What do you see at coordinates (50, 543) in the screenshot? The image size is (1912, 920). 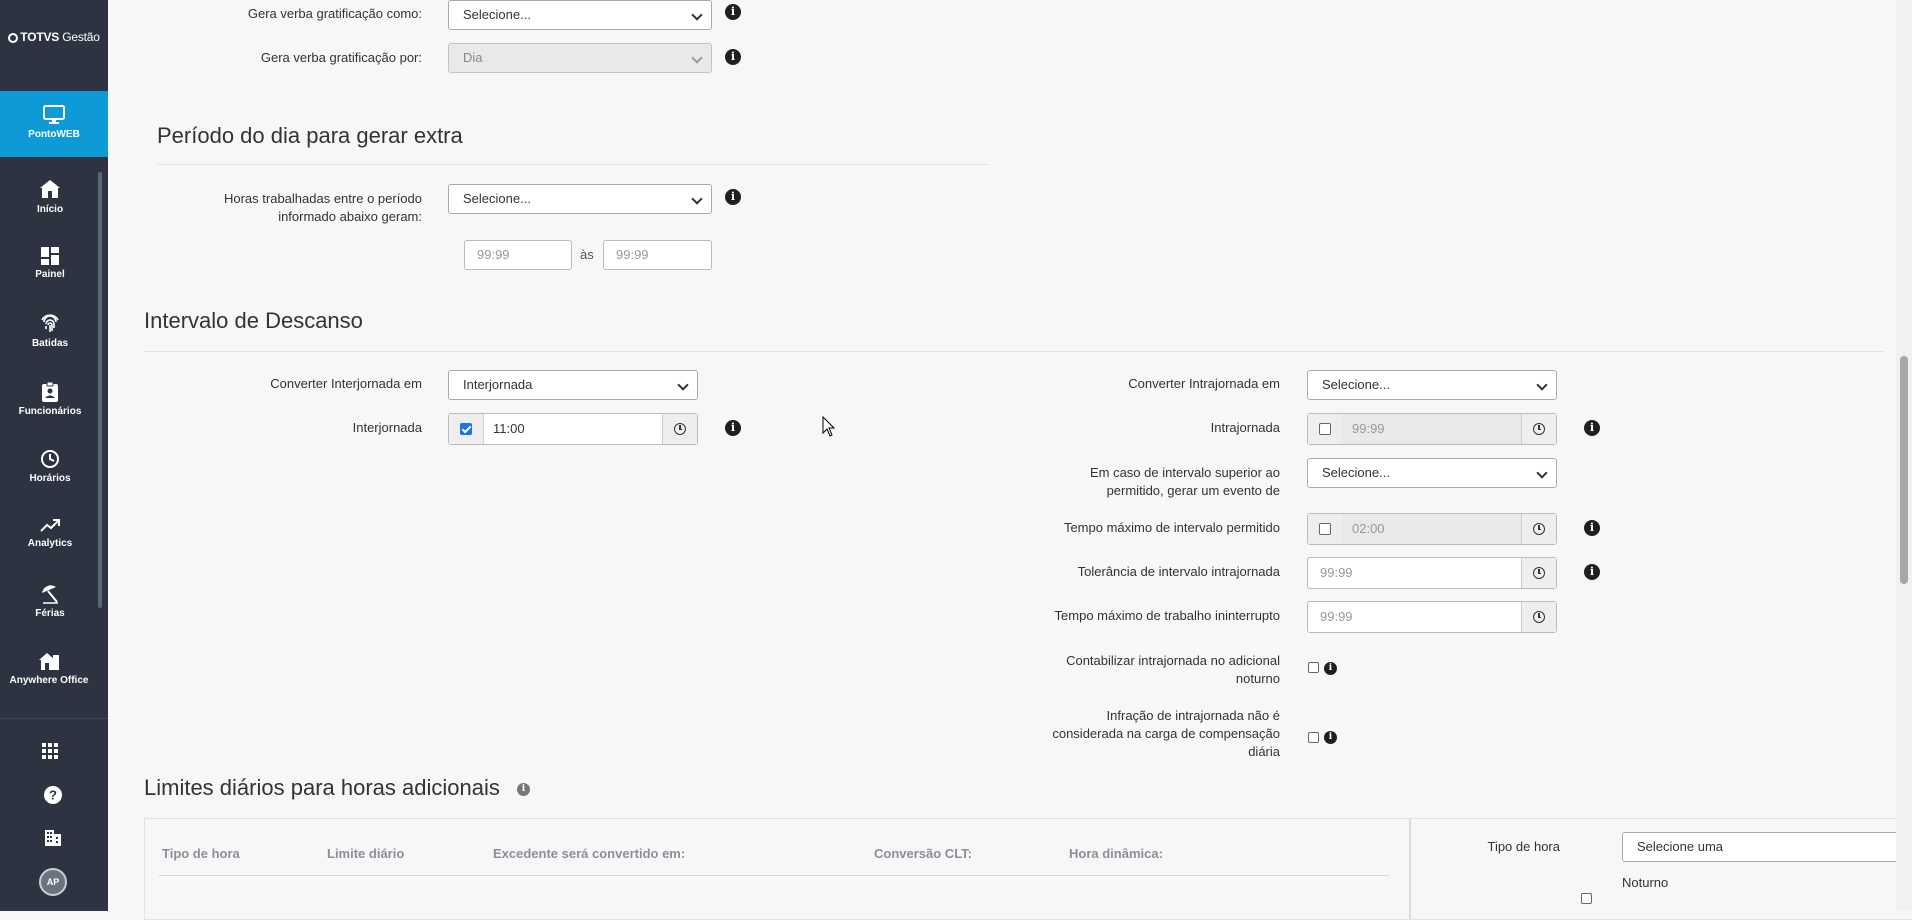 I see `sidebar-item-label: Analytics` at bounding box center [50, 543].